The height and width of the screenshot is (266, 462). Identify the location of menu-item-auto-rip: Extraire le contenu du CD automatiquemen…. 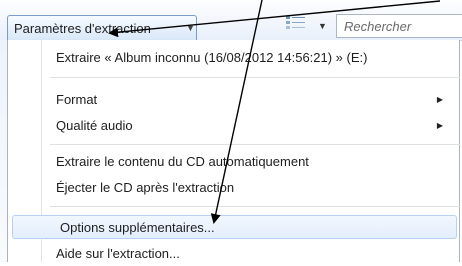
(230, 162).